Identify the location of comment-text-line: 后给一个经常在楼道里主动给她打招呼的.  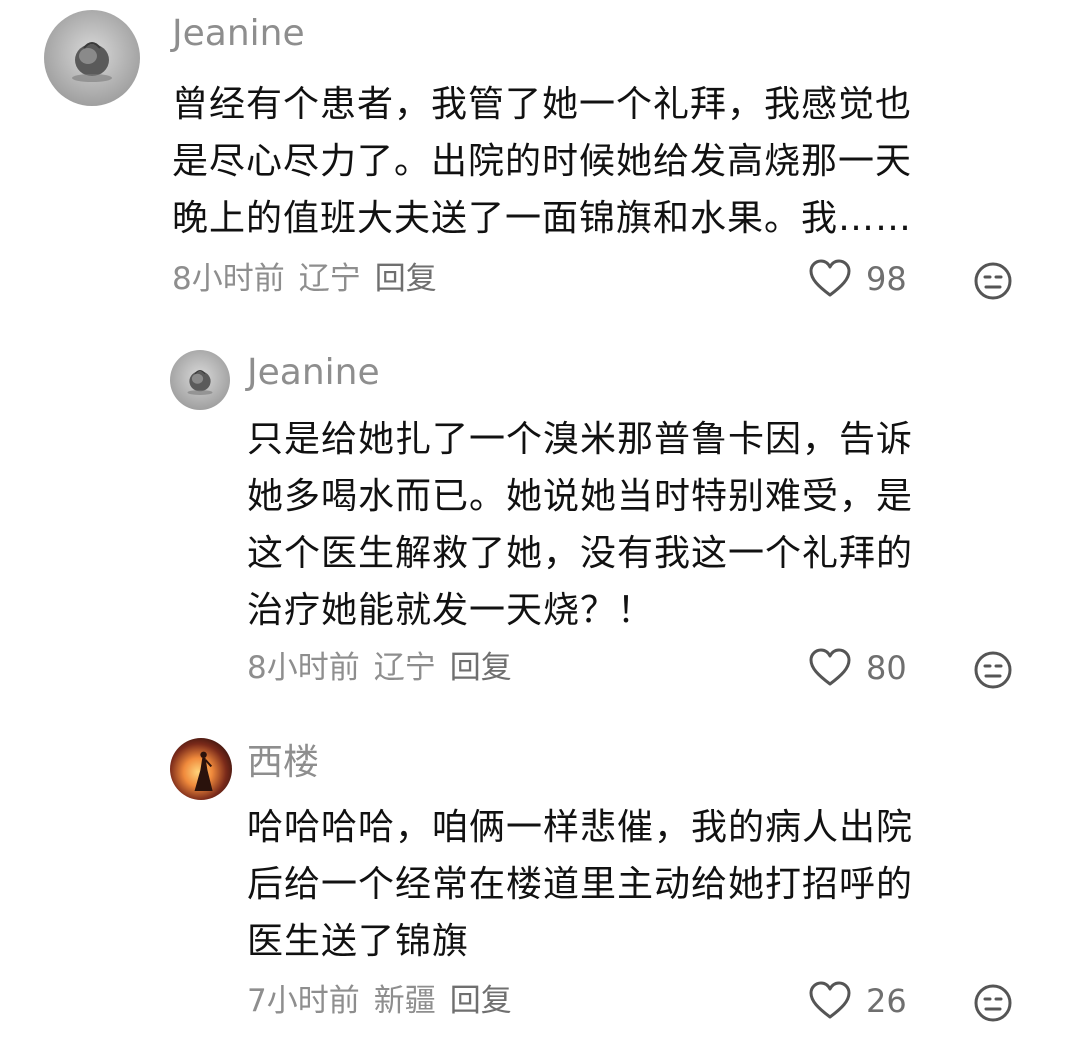
(580, 884).